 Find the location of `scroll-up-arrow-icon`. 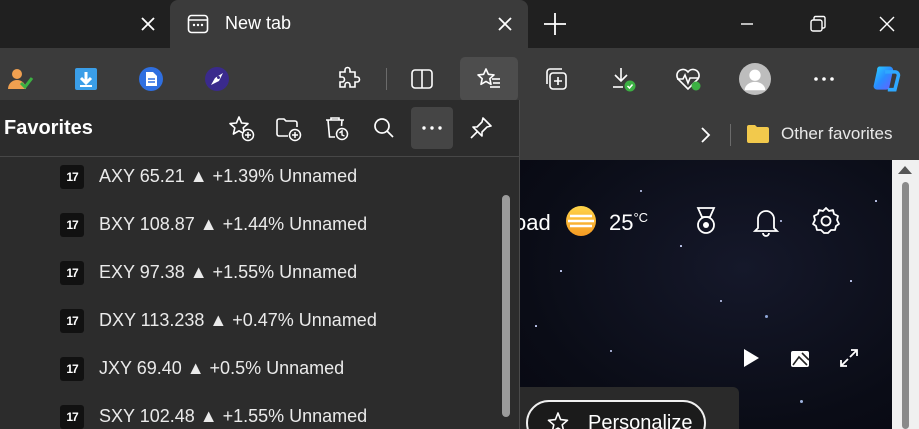

scroll-up-arrow-icon is located at coordinates (905, 170).